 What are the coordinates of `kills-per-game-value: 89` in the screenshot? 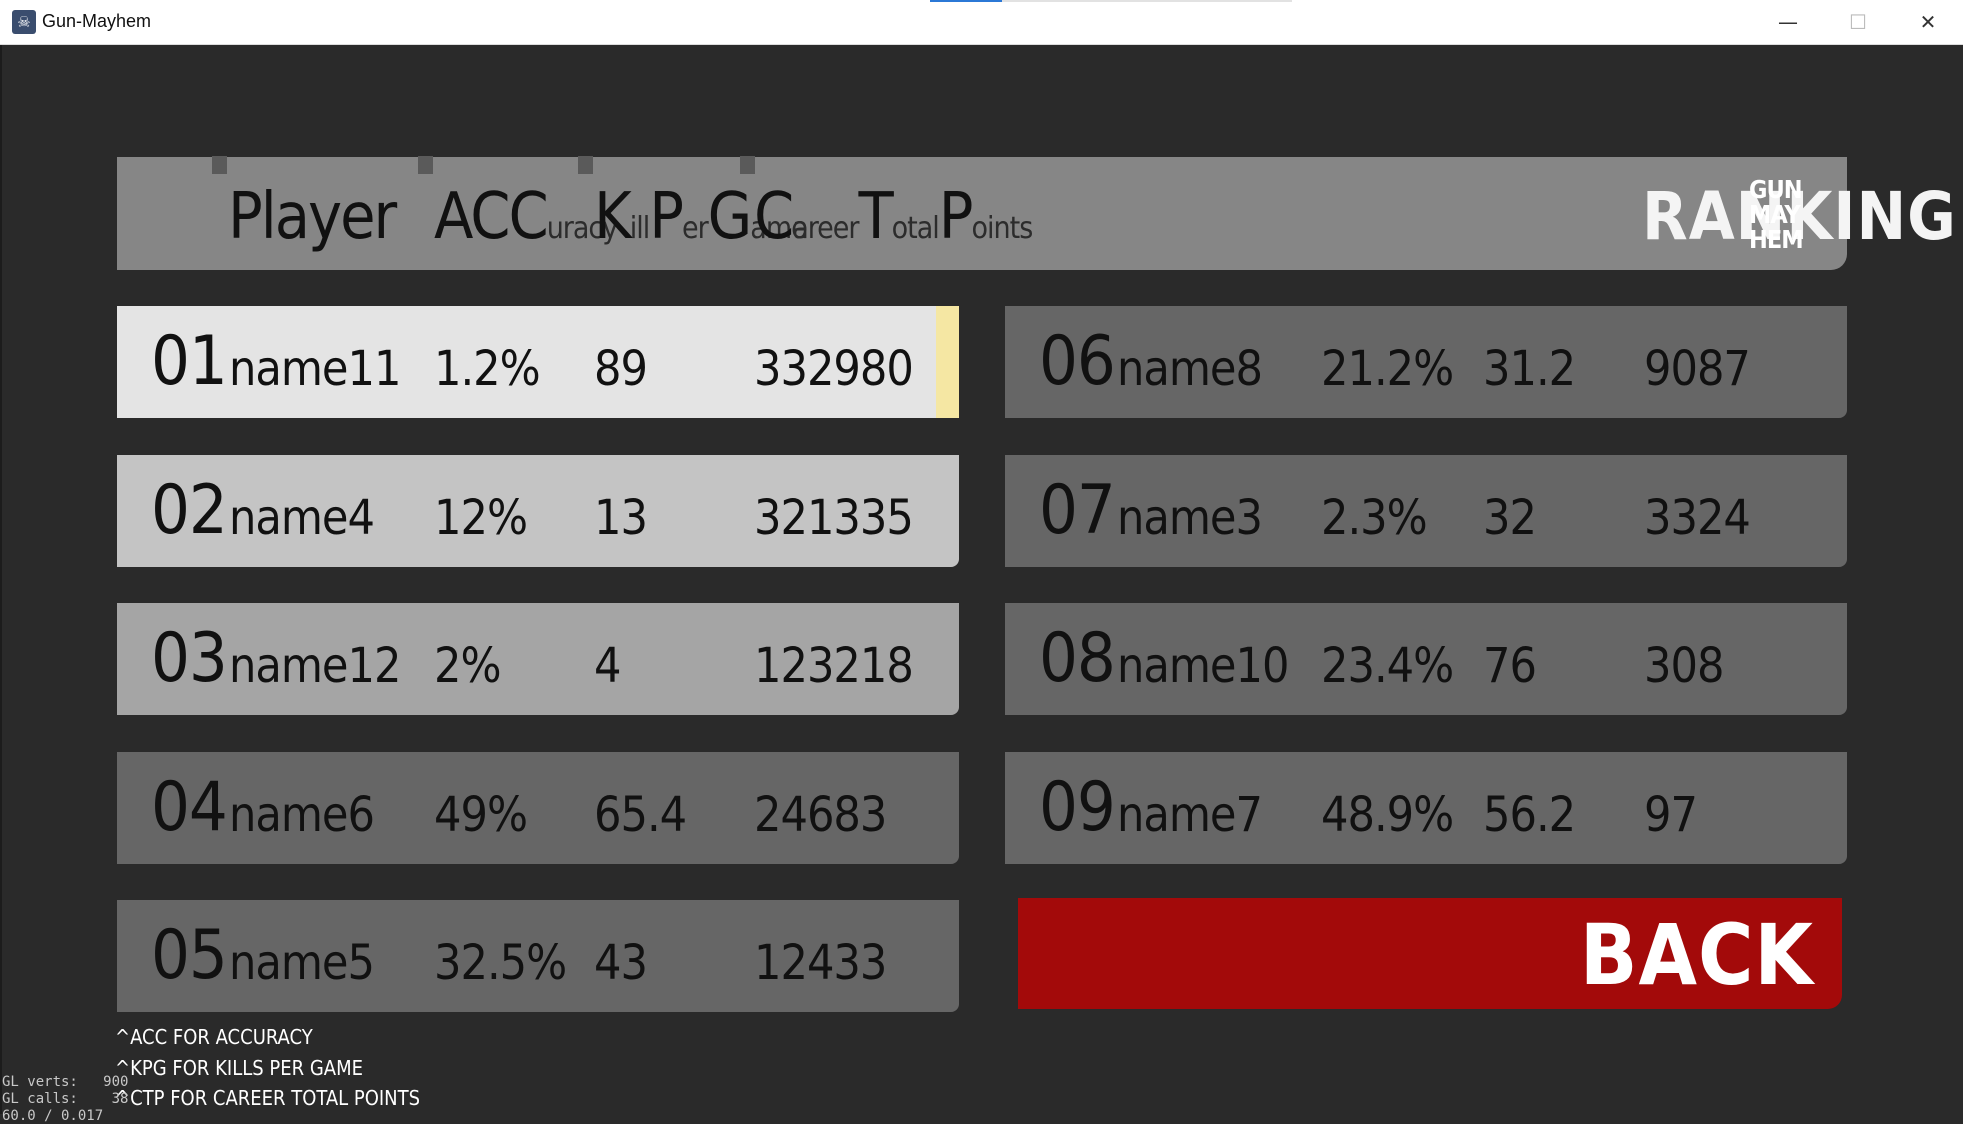 It's located at (621, 369).